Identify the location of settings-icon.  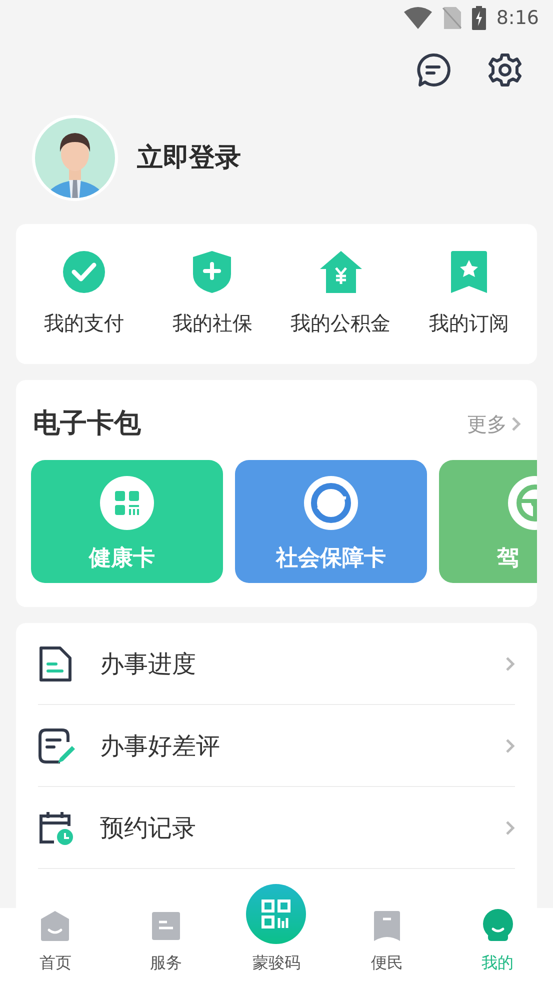
(505, 70).